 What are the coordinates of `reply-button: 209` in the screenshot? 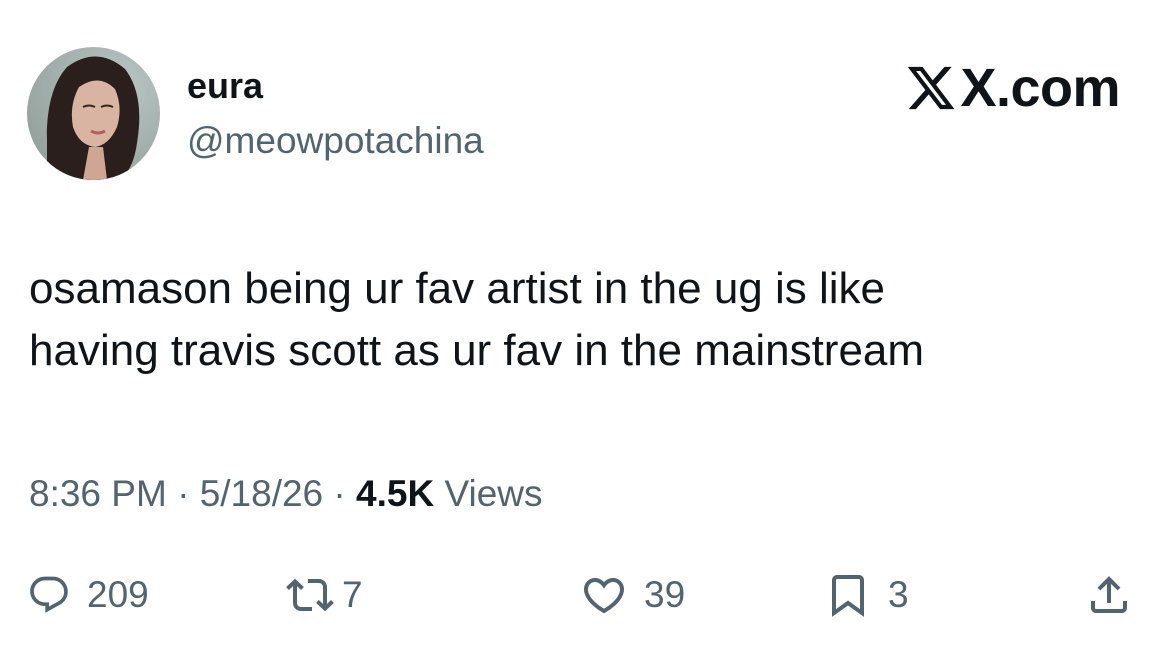 It's located at (88, 595).